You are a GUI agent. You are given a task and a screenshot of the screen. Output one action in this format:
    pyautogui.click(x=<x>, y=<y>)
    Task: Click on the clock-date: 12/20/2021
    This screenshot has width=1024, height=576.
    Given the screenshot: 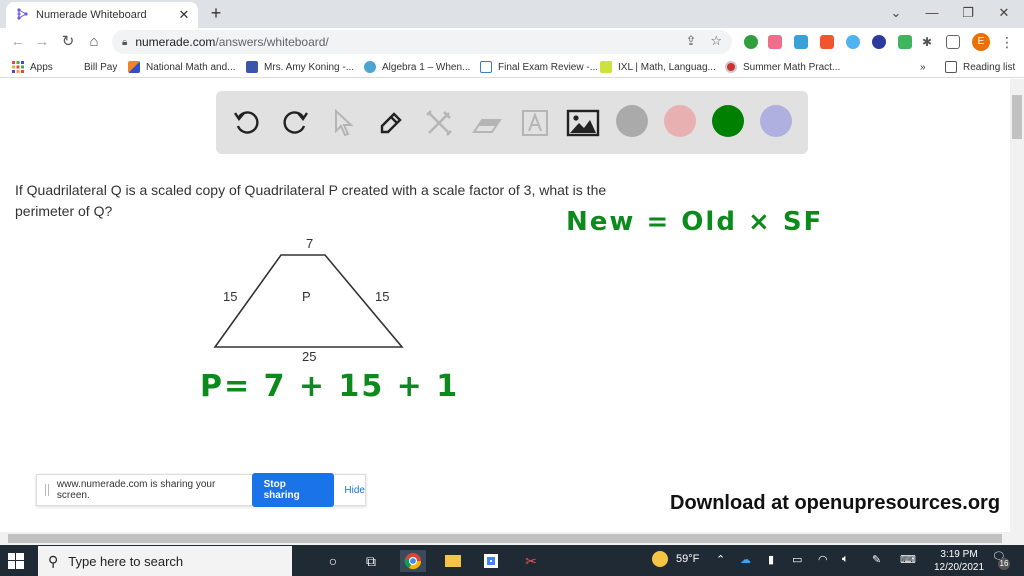 What is the action you would take?
    pyautogui.click(x=959, y=567)
    